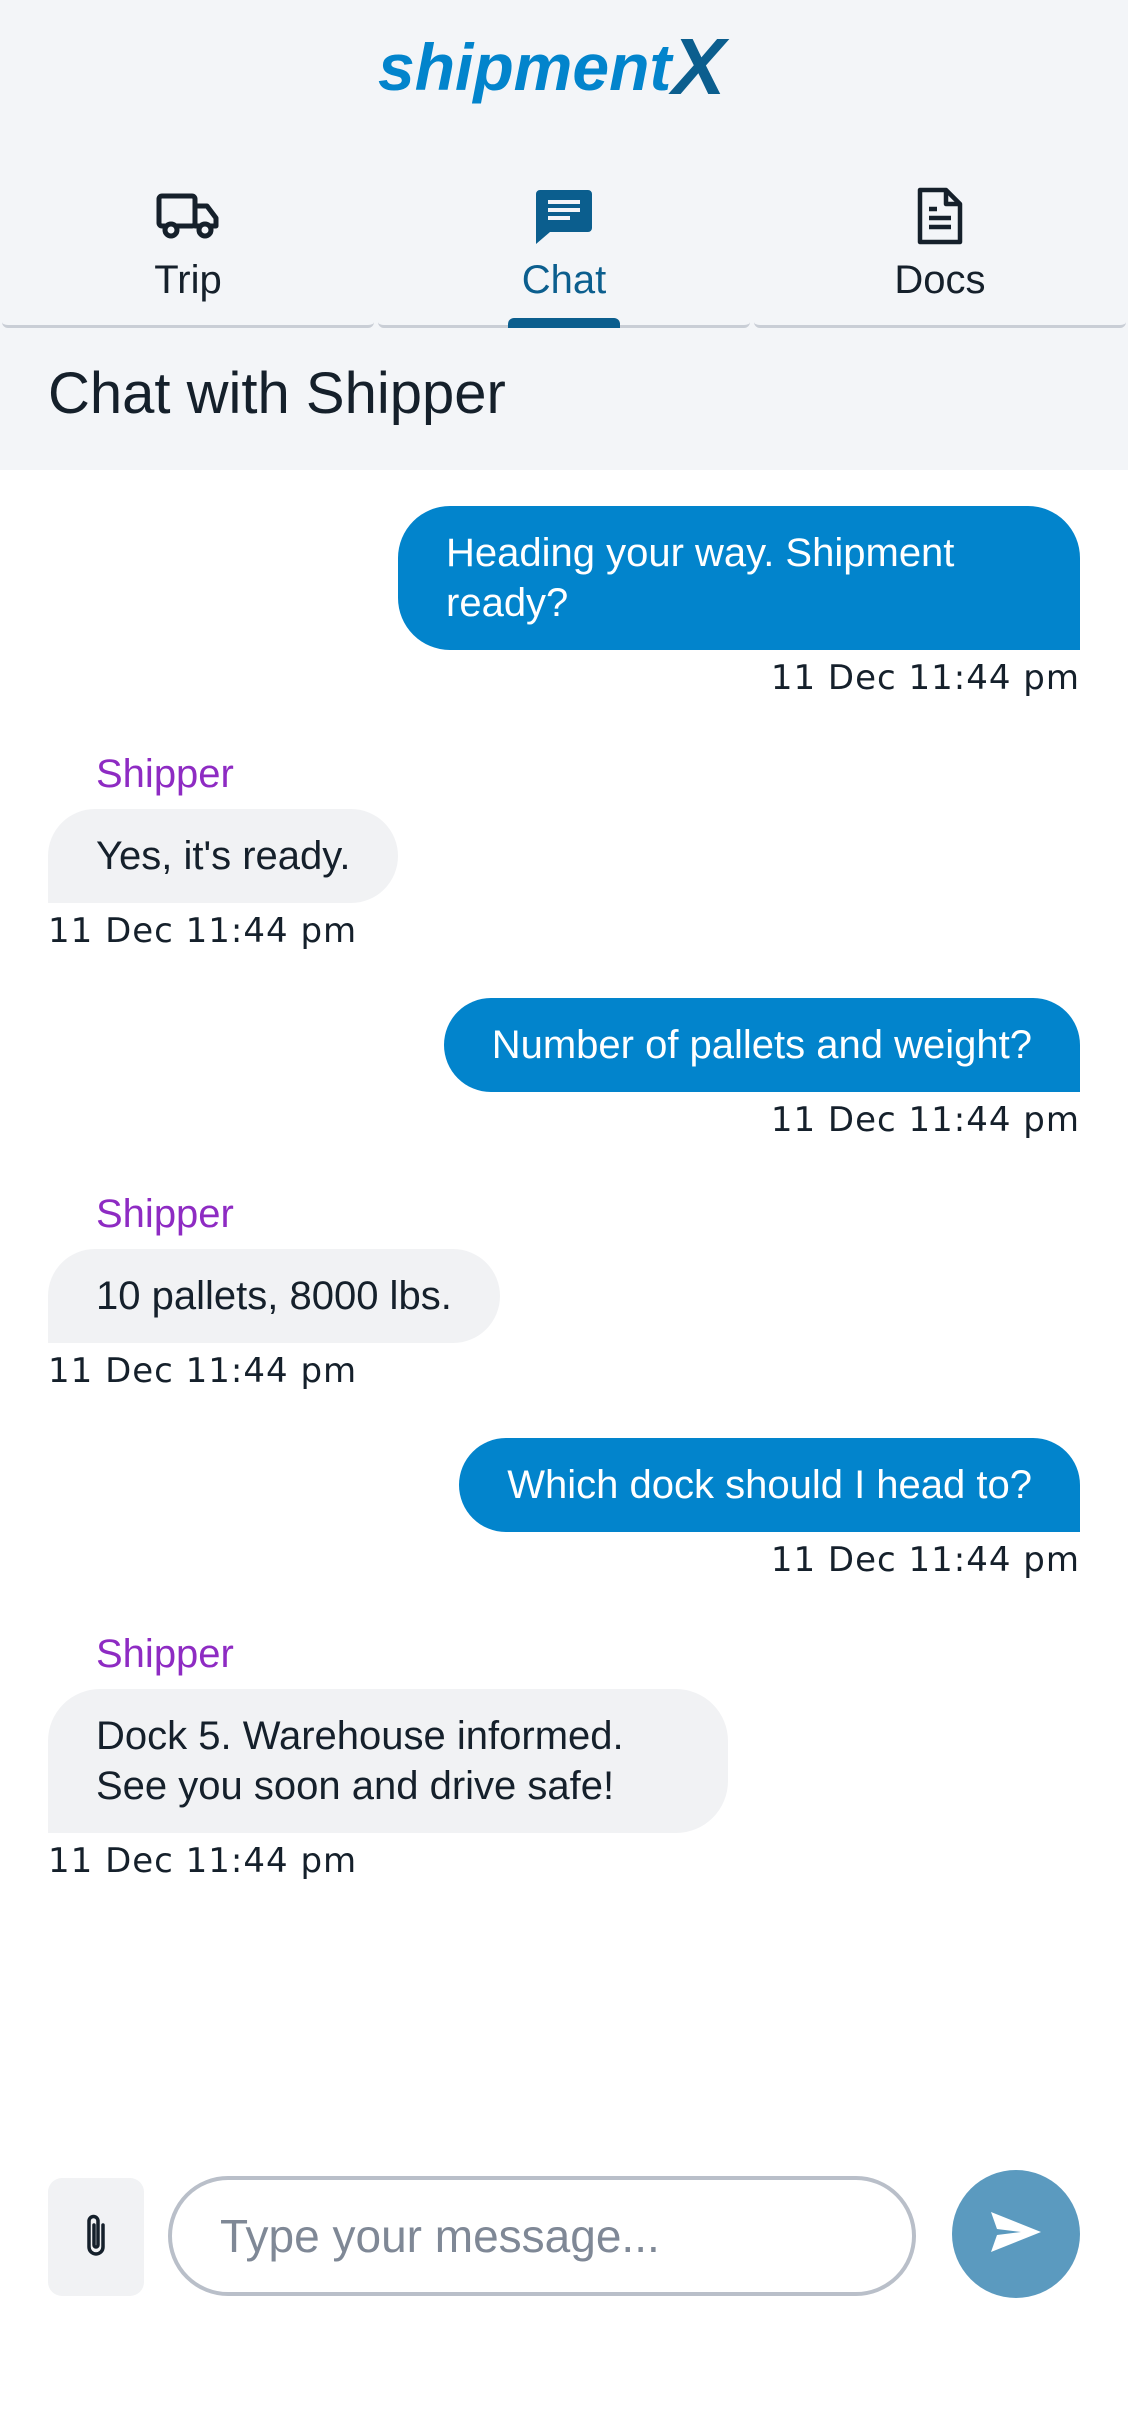 The width and height of the screenshot is (1128, 2436). What do you see at coordinates (188, 216) in the screenshot?
I see `truck-icon` at bounding box center [188, 216].